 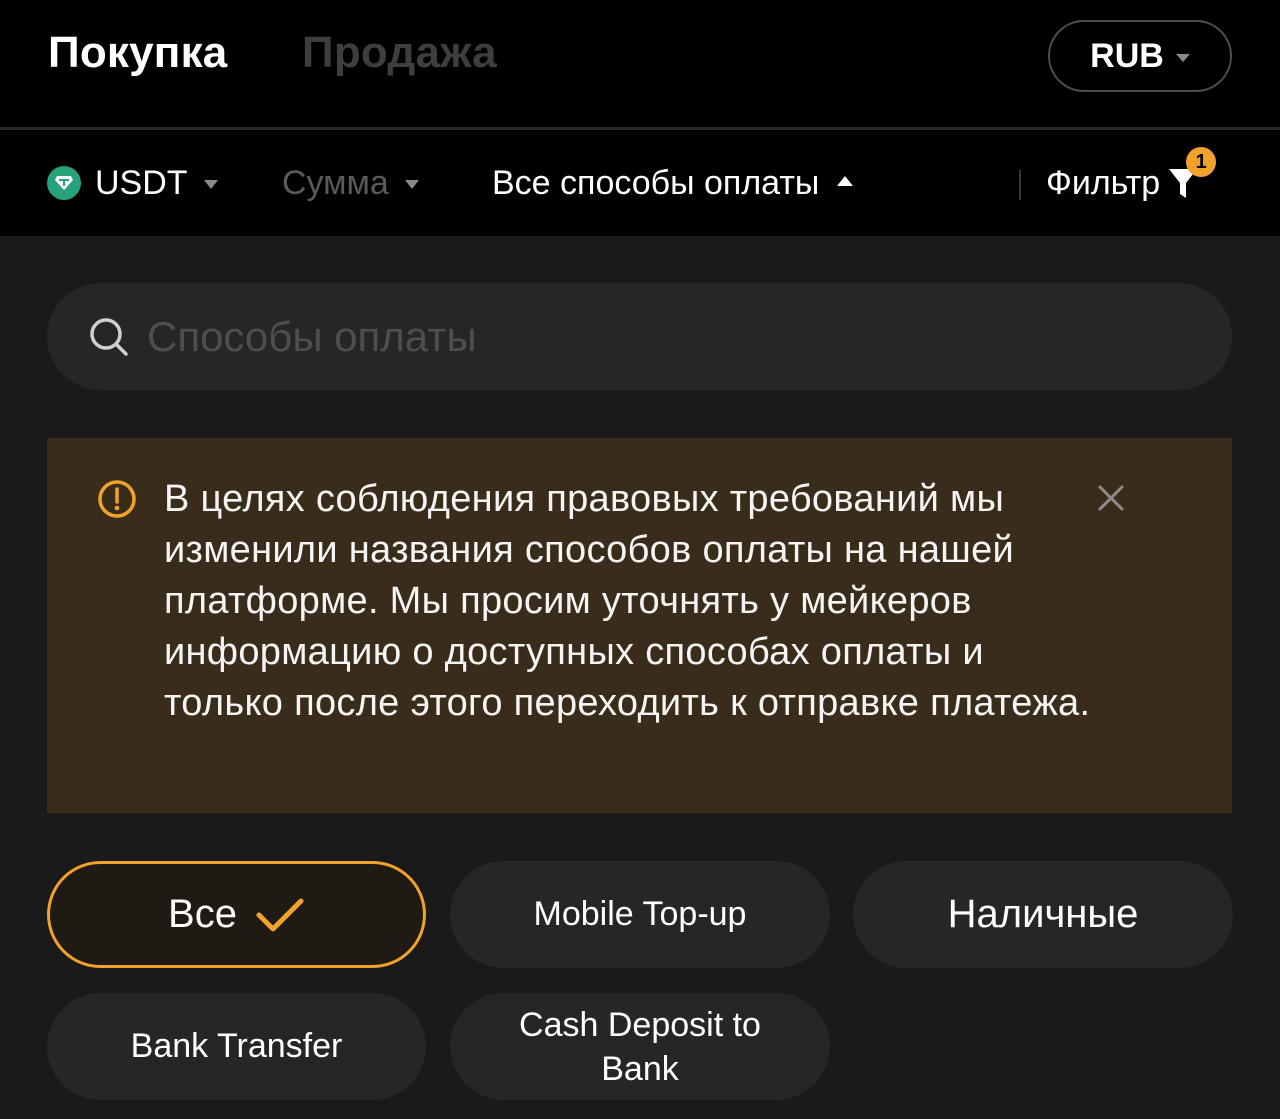 I want to click on chip-label: Cash Deposit to Bank, so click(x=640, y=1046).